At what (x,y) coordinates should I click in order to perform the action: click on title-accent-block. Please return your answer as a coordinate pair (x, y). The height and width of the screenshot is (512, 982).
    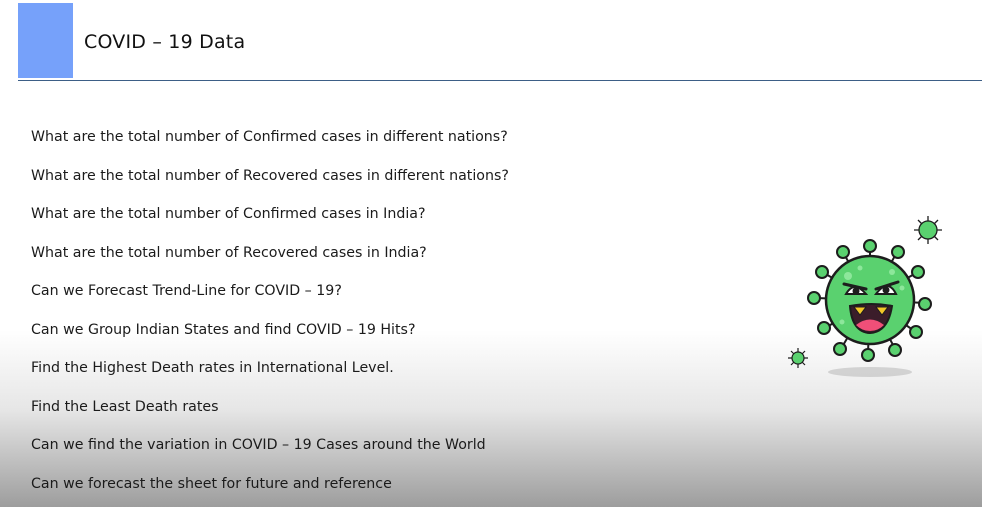
    Looking at the image, I should click on (45, 40).